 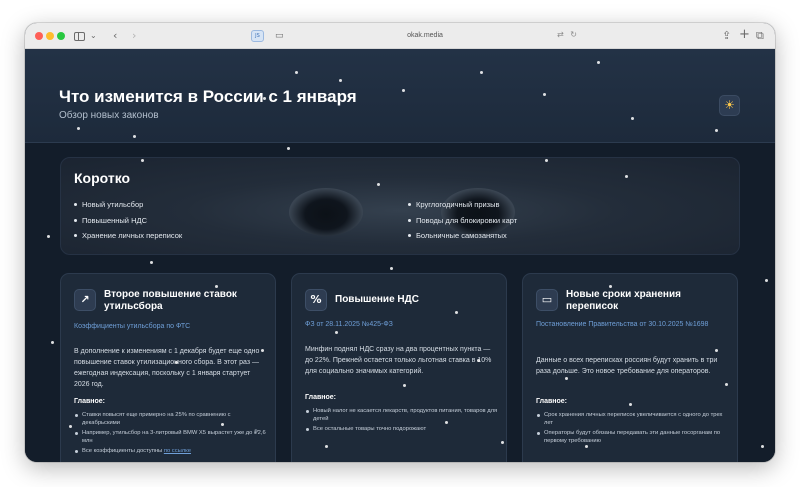 I want to click on card-title: Повышение НДС, so click(x=377, y=299).